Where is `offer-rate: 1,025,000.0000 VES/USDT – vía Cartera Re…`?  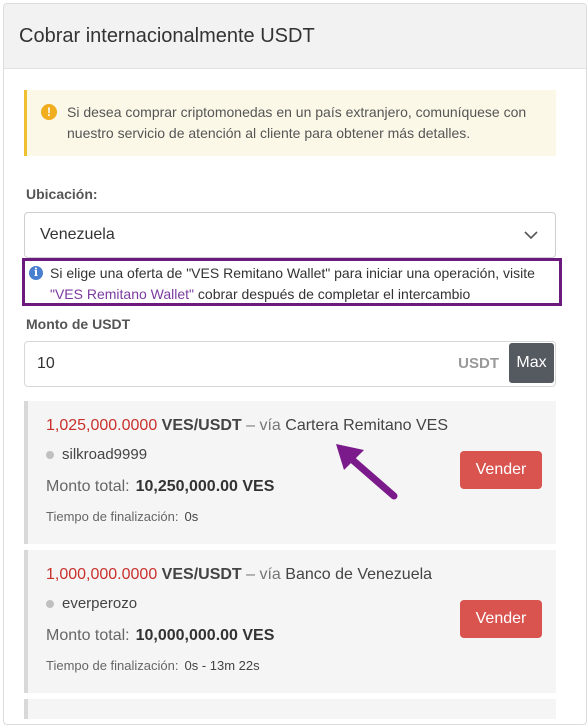 offer-rate: 1,025,000.0000 VES/USDT – vía Cartera Re… is located at coordinates (247, 426).